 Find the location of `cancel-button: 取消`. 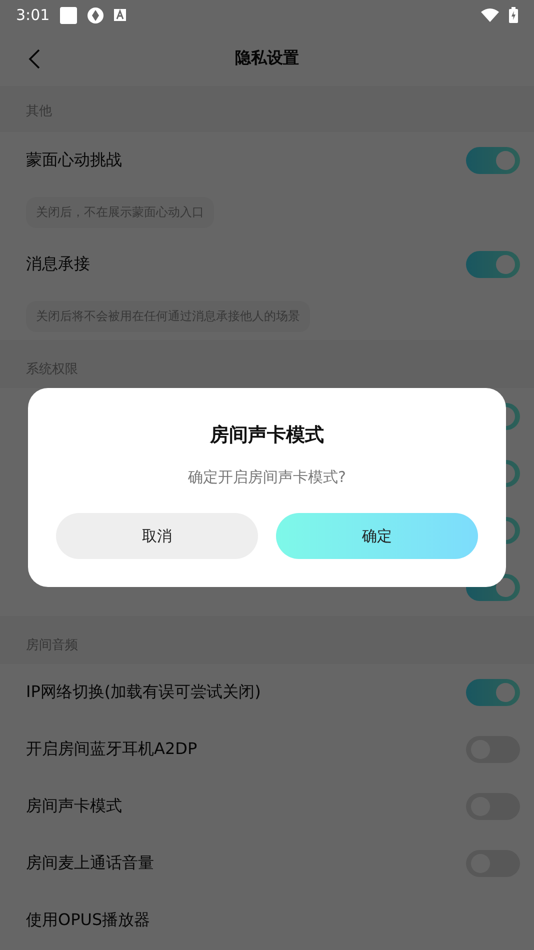

cancel-button: 取消 is located at coordinates (157, 536).